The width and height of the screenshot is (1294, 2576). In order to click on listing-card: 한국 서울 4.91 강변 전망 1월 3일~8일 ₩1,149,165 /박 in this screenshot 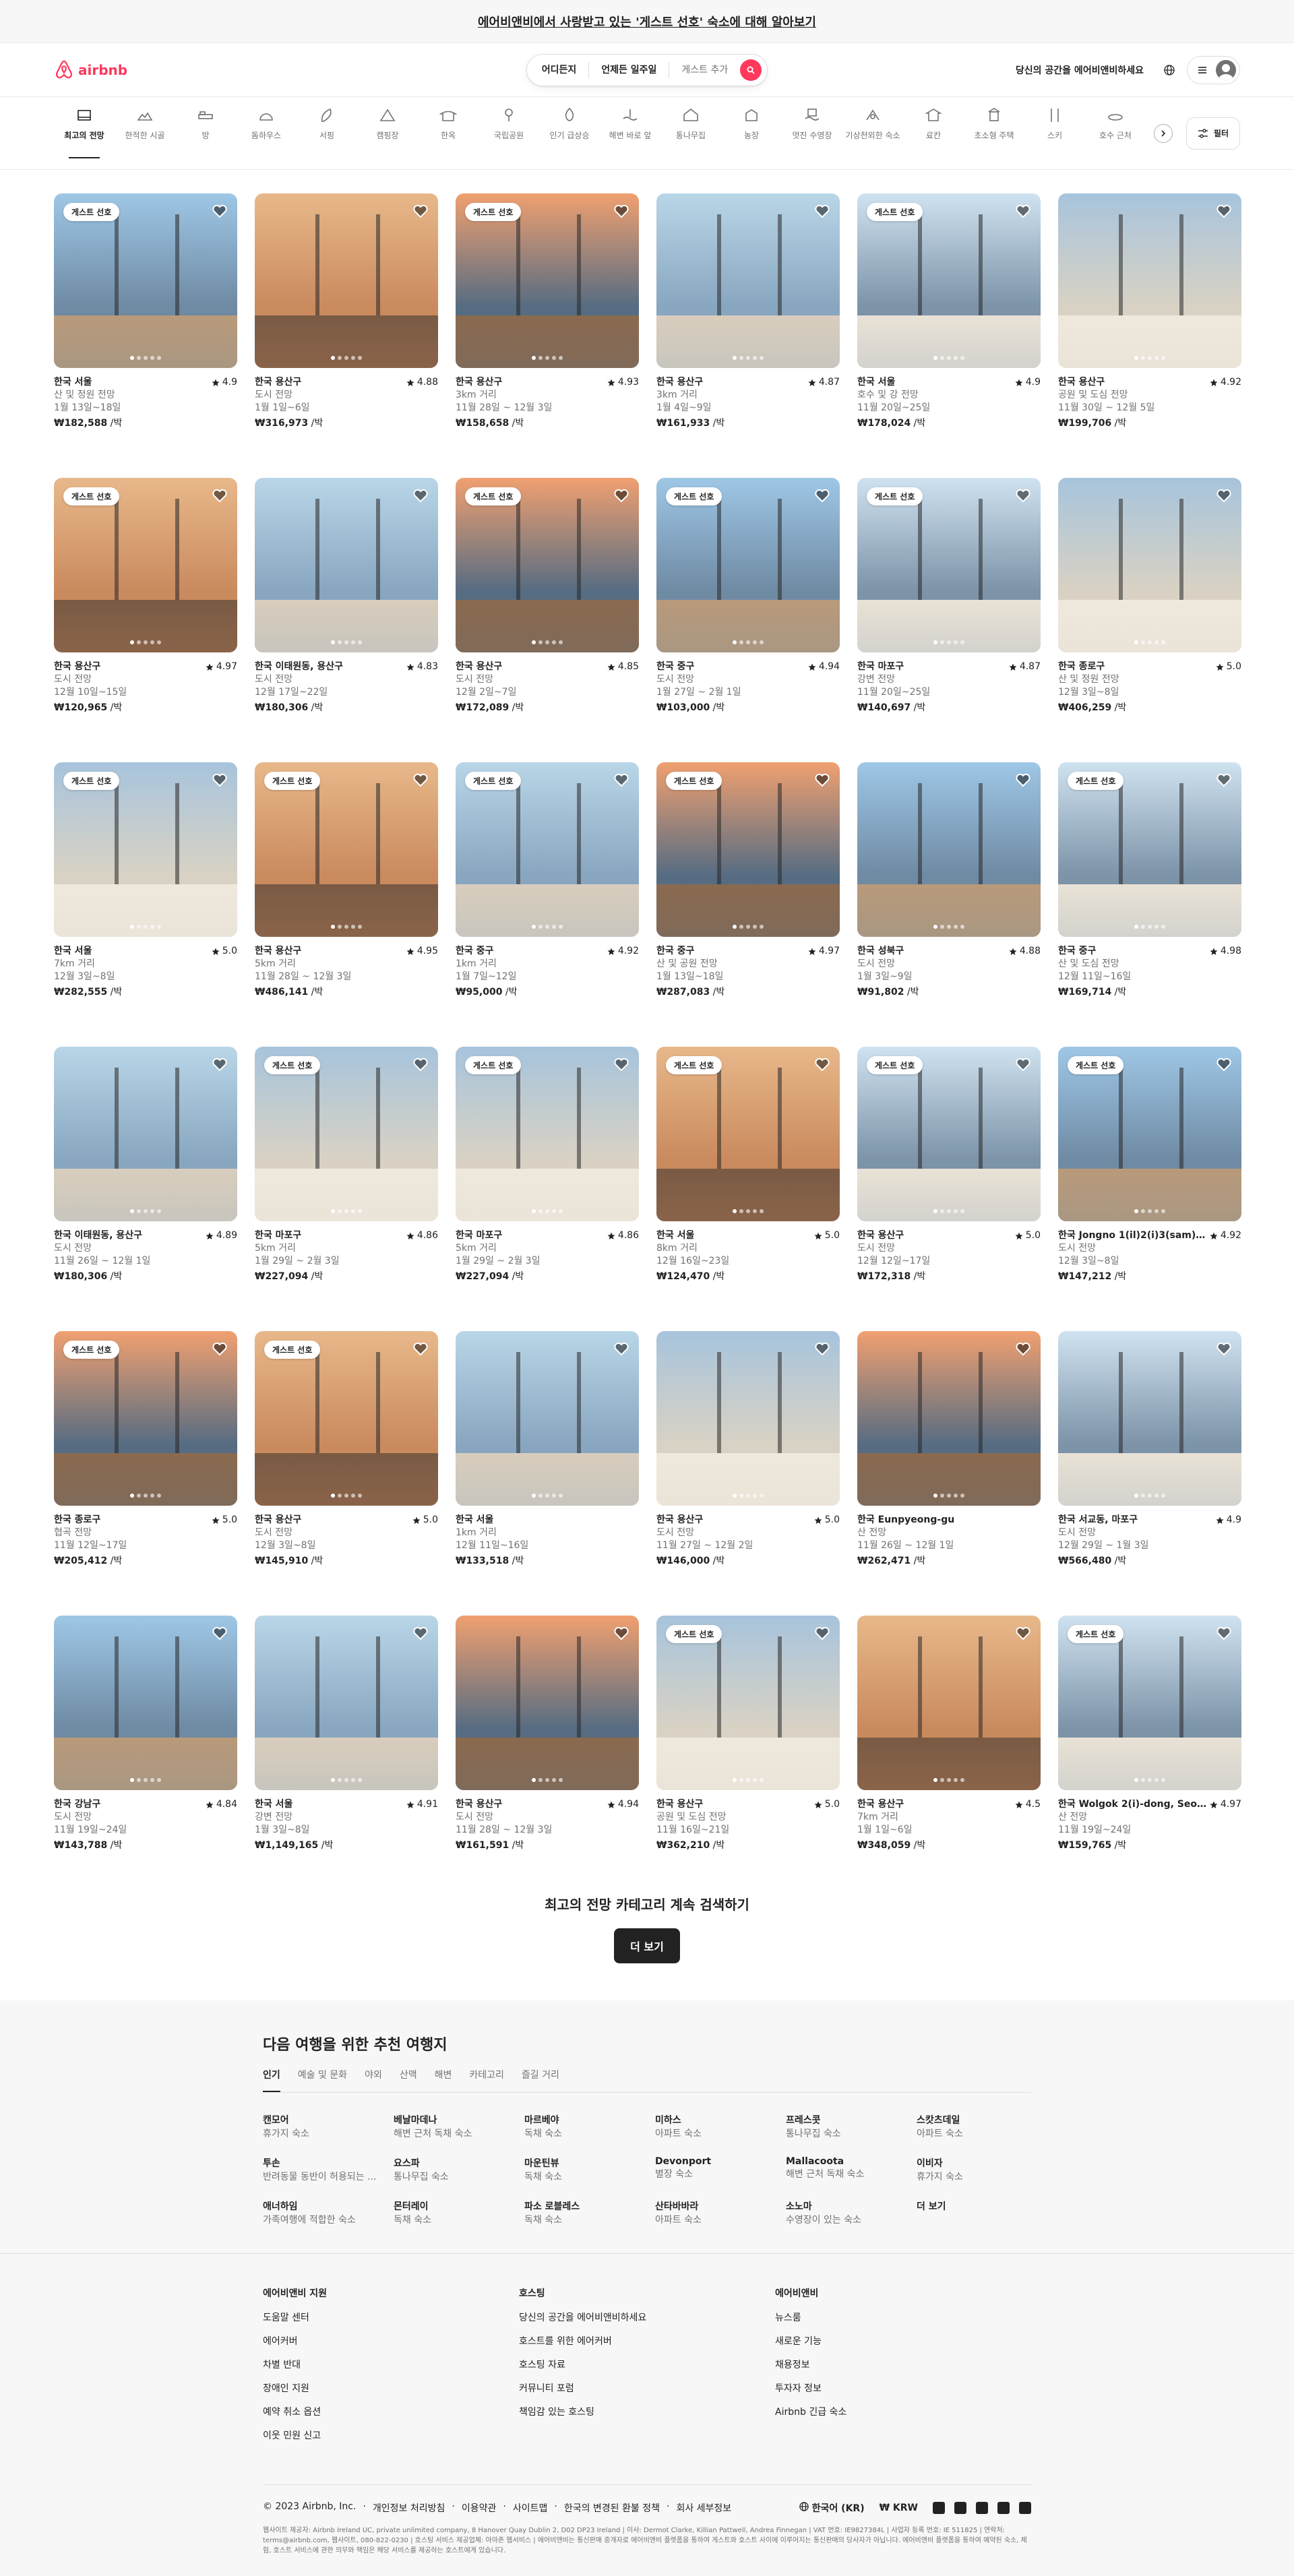, I will do `click(347, 1734)`.